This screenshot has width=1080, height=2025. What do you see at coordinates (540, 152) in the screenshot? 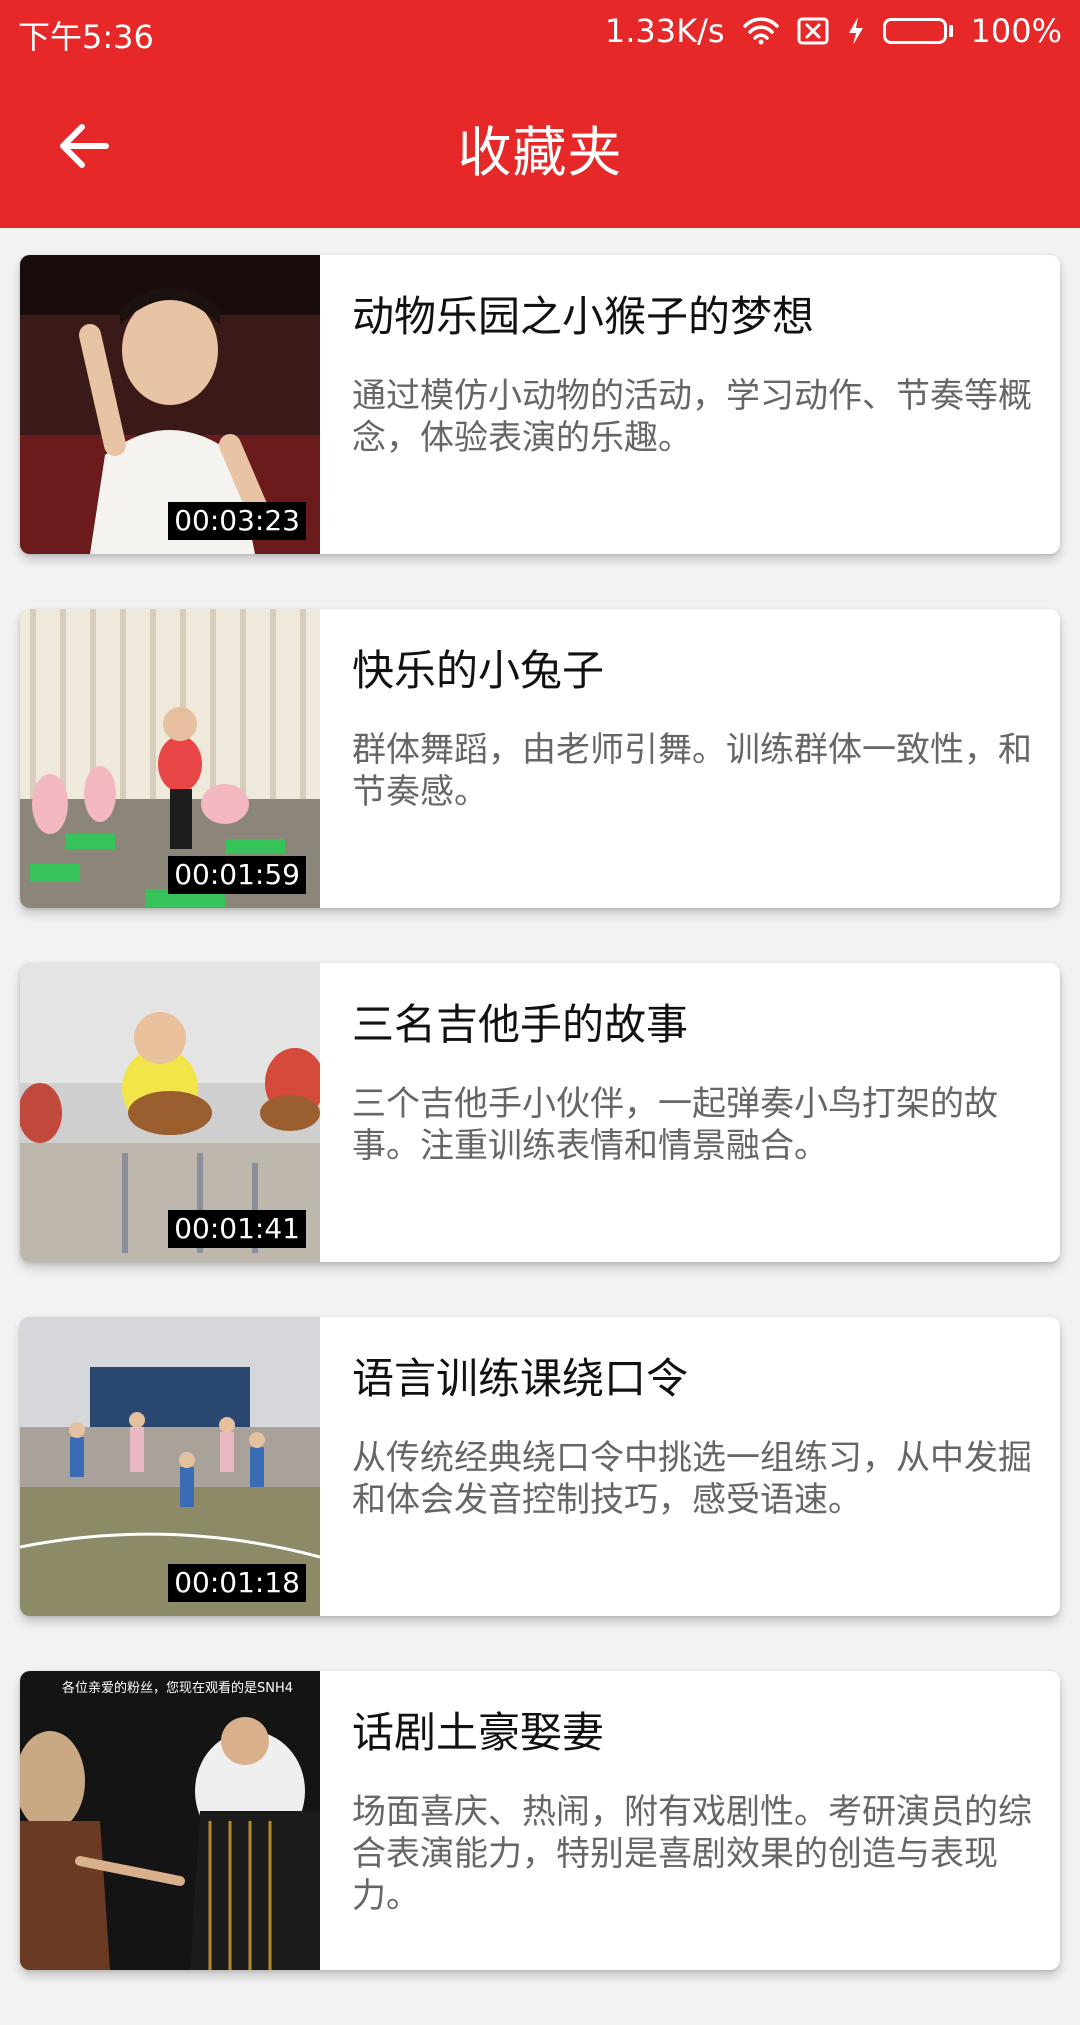
I see `page-title: 收藏夹` at bounding box center [540, 152].